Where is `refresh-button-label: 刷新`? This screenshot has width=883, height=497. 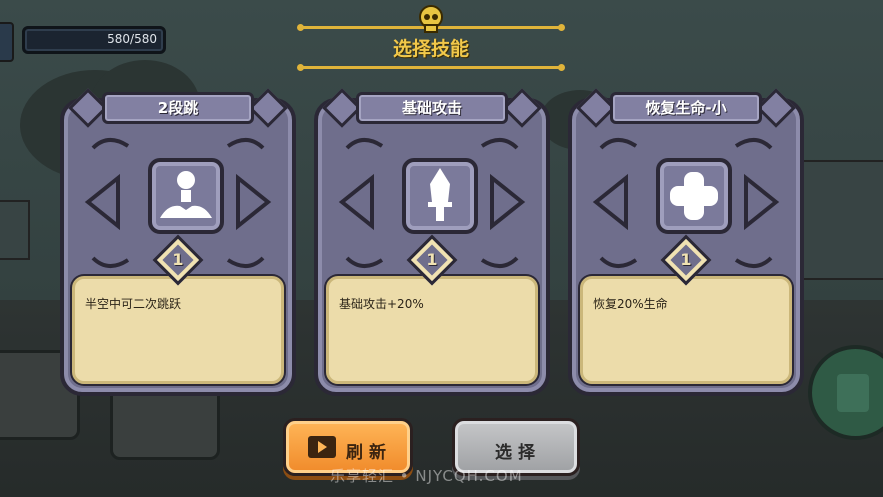
refresh-button-label: 刷新 is located at coordinates (369, 453).